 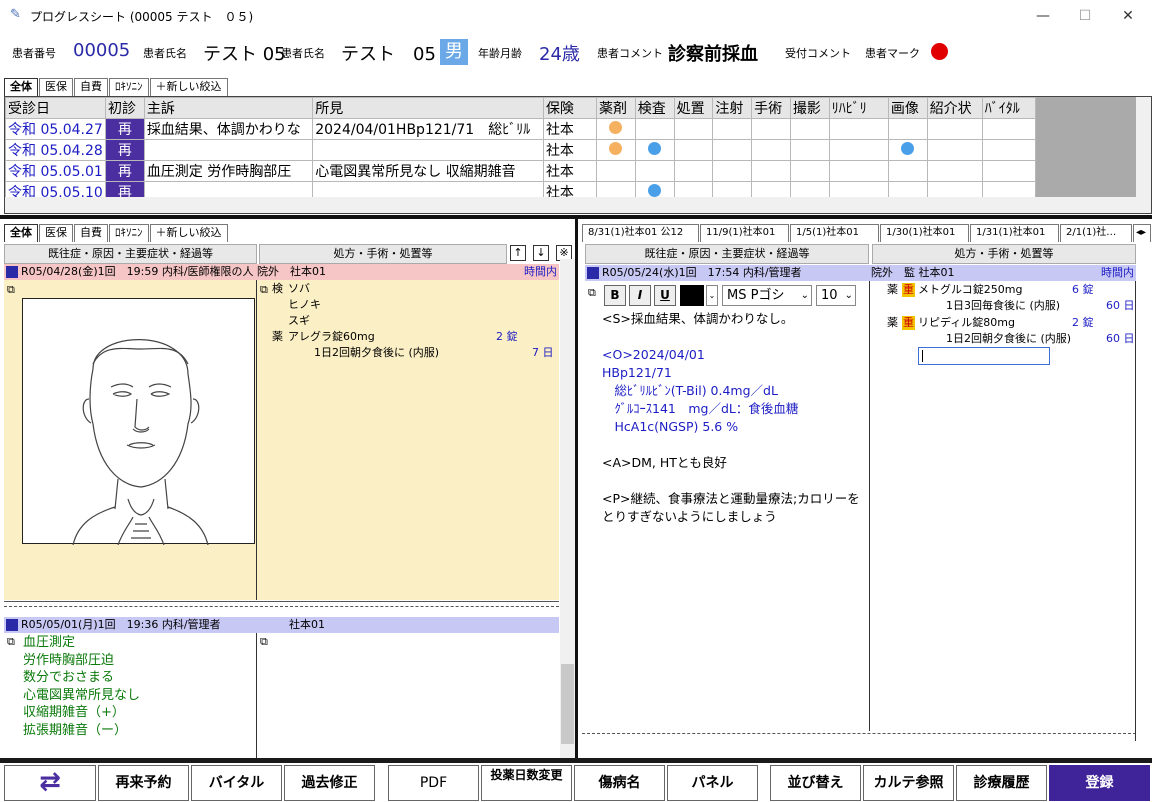 I want to click on note-line: 心電図異常所見なし, so click(x=82, y=695).